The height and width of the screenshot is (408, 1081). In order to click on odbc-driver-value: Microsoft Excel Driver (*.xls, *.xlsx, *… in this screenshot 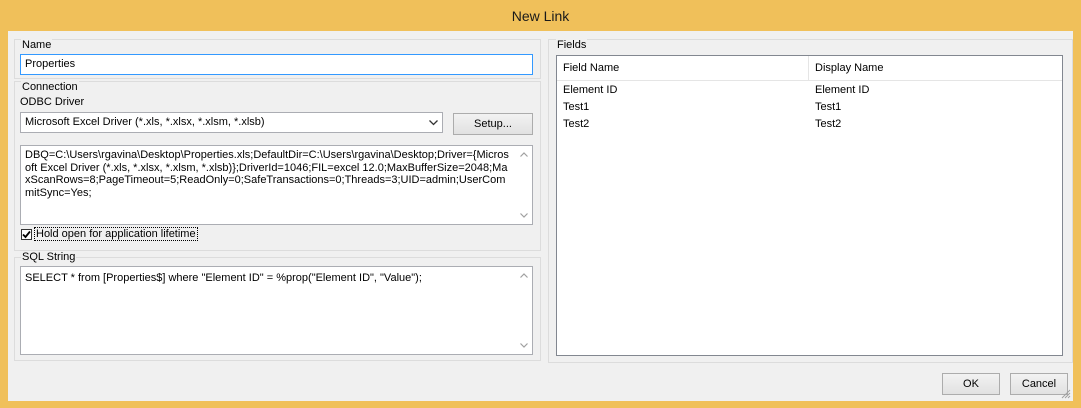, I will do `click(145, 122)`.